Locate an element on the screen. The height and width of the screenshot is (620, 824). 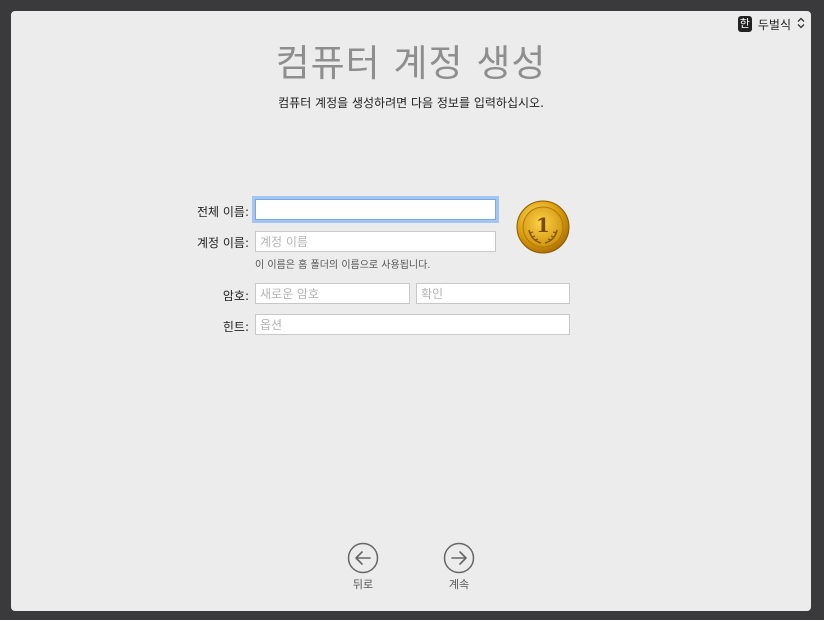
hint-label: 힌트: is located at coordinates (235, 327).